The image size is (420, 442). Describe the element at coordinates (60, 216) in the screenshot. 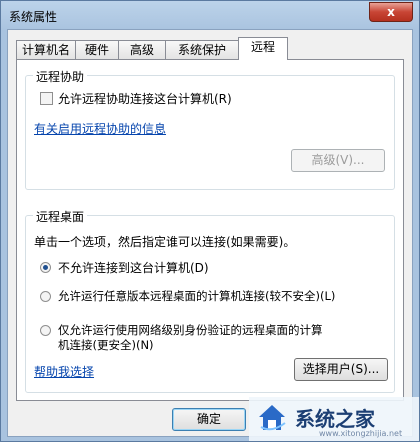

I see `remote-desktop-title: 远程桌面` at that location.